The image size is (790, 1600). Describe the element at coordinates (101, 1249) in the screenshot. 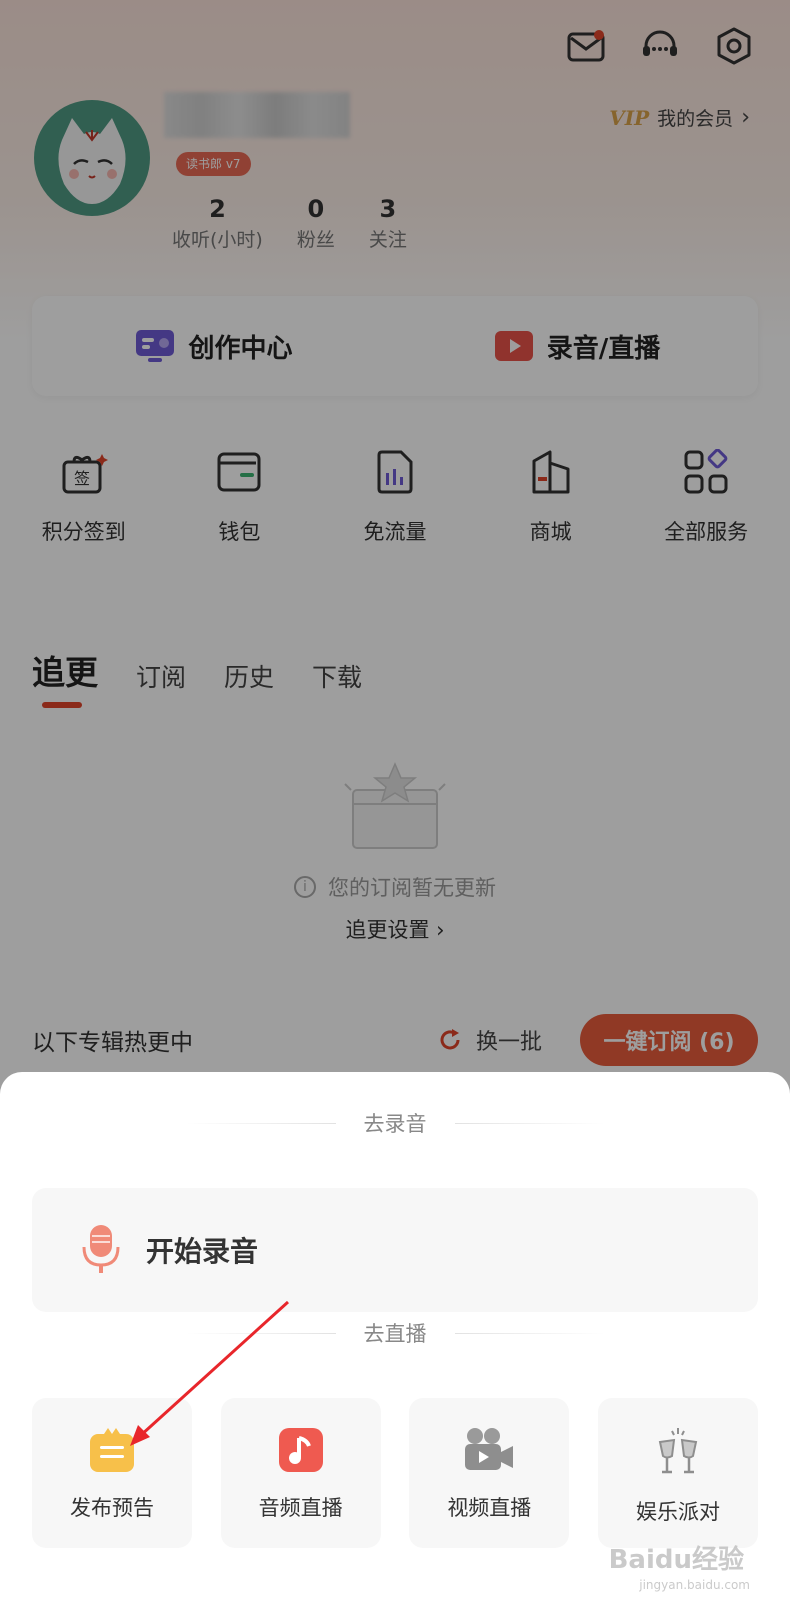

I see `microphone-icon` at that location.